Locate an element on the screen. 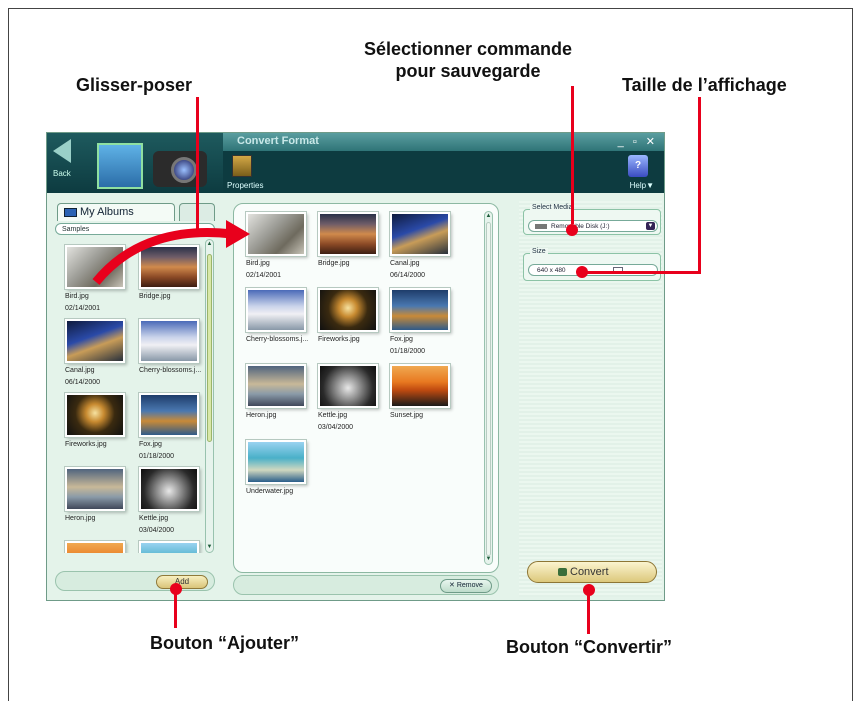 This screenshot has width=853, height=701. panel-divider is located at coordinates (225, 399).